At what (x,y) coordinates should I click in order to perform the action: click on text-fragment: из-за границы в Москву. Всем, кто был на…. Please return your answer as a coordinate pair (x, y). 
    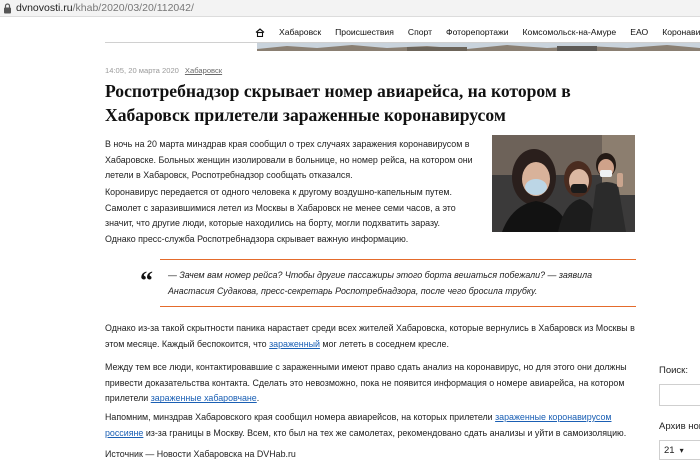
    Looking at the image, I should click on (385, 432).